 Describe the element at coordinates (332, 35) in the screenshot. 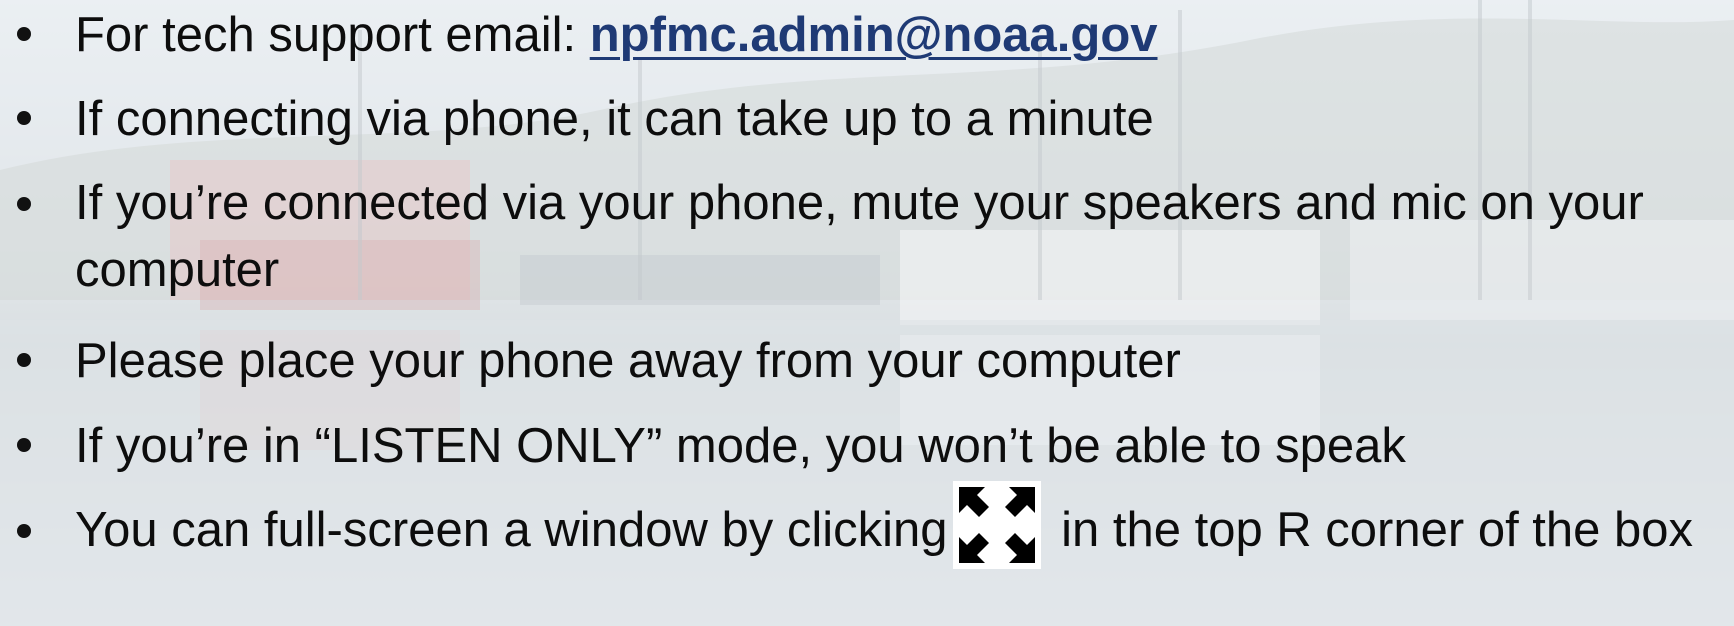

I see `tech-support-label: For tech support email:` at that location.